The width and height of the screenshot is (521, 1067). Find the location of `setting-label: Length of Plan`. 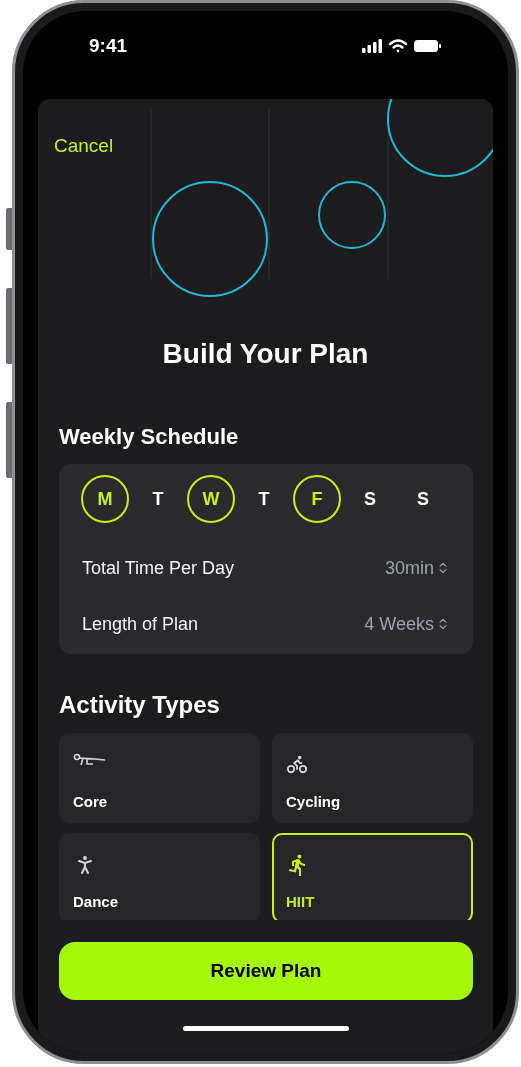

setting-label: Length of Plan is located at coordinates (140, 624).